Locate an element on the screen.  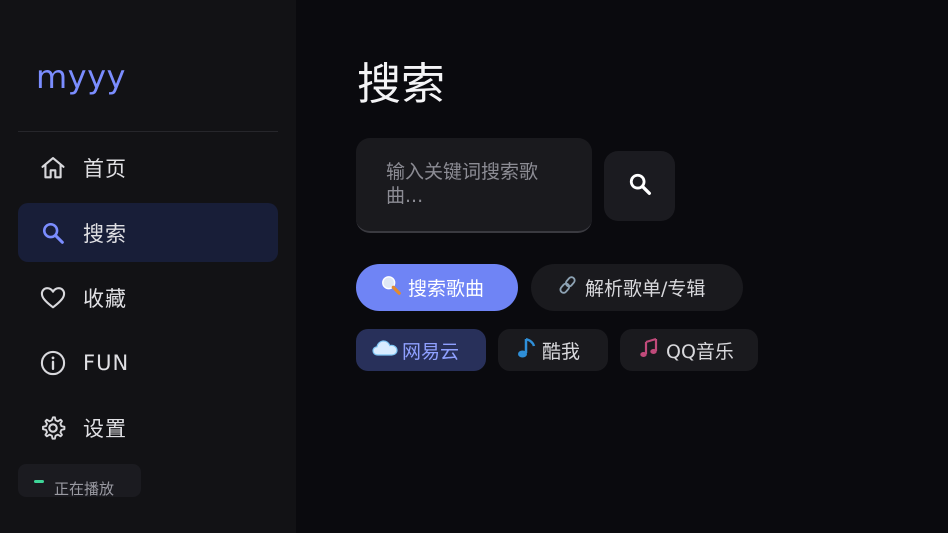
search-submit-button is located at coordinates (639, 186).